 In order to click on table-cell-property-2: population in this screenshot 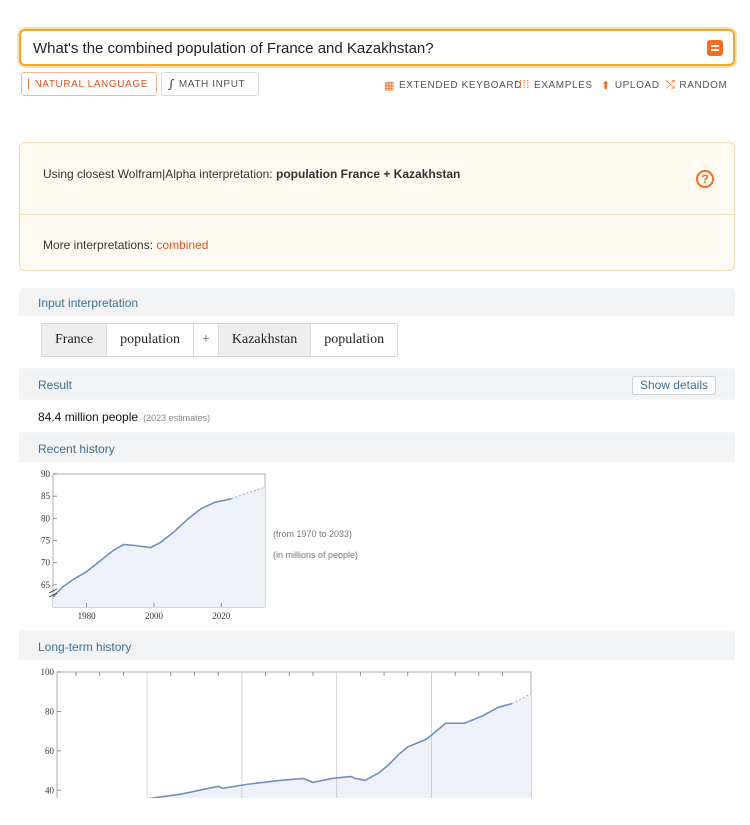, I will do `click(354, 339)`.